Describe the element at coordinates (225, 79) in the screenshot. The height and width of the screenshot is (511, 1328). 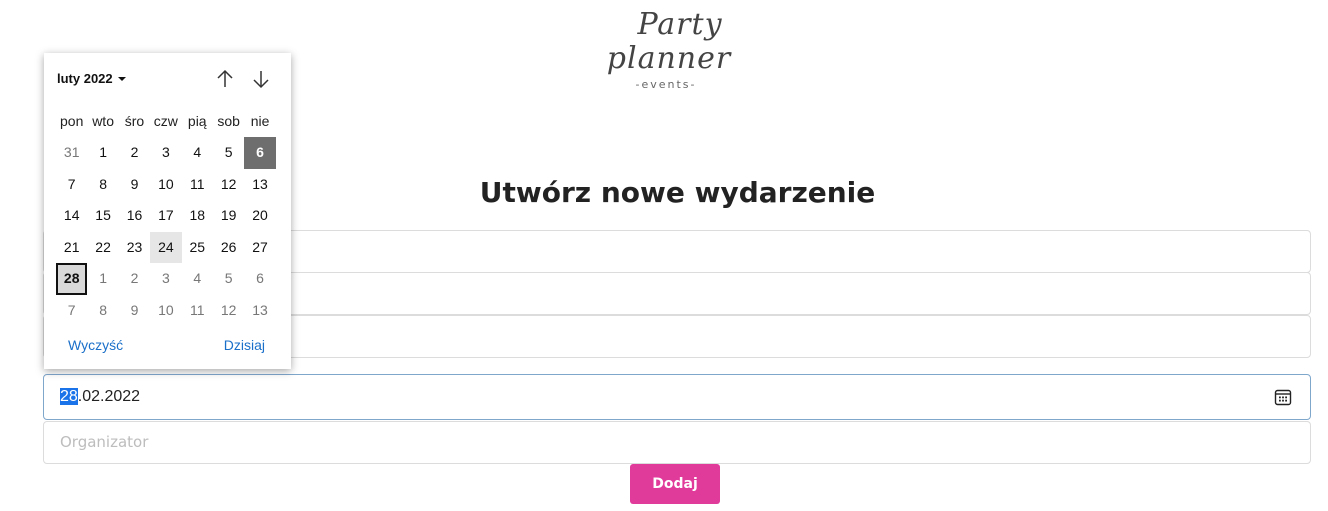
I see `arrow-up-icon` at that location.